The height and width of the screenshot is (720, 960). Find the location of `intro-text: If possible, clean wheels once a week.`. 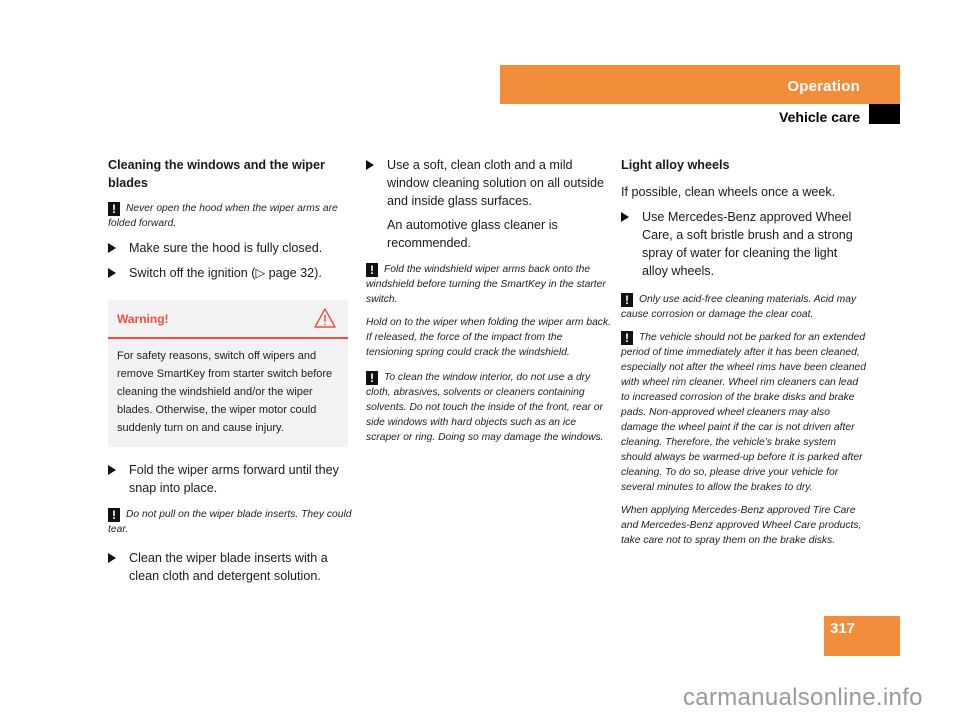

intro-text: If possible, clean wheels once a week. is located at coordinates (728, 192).